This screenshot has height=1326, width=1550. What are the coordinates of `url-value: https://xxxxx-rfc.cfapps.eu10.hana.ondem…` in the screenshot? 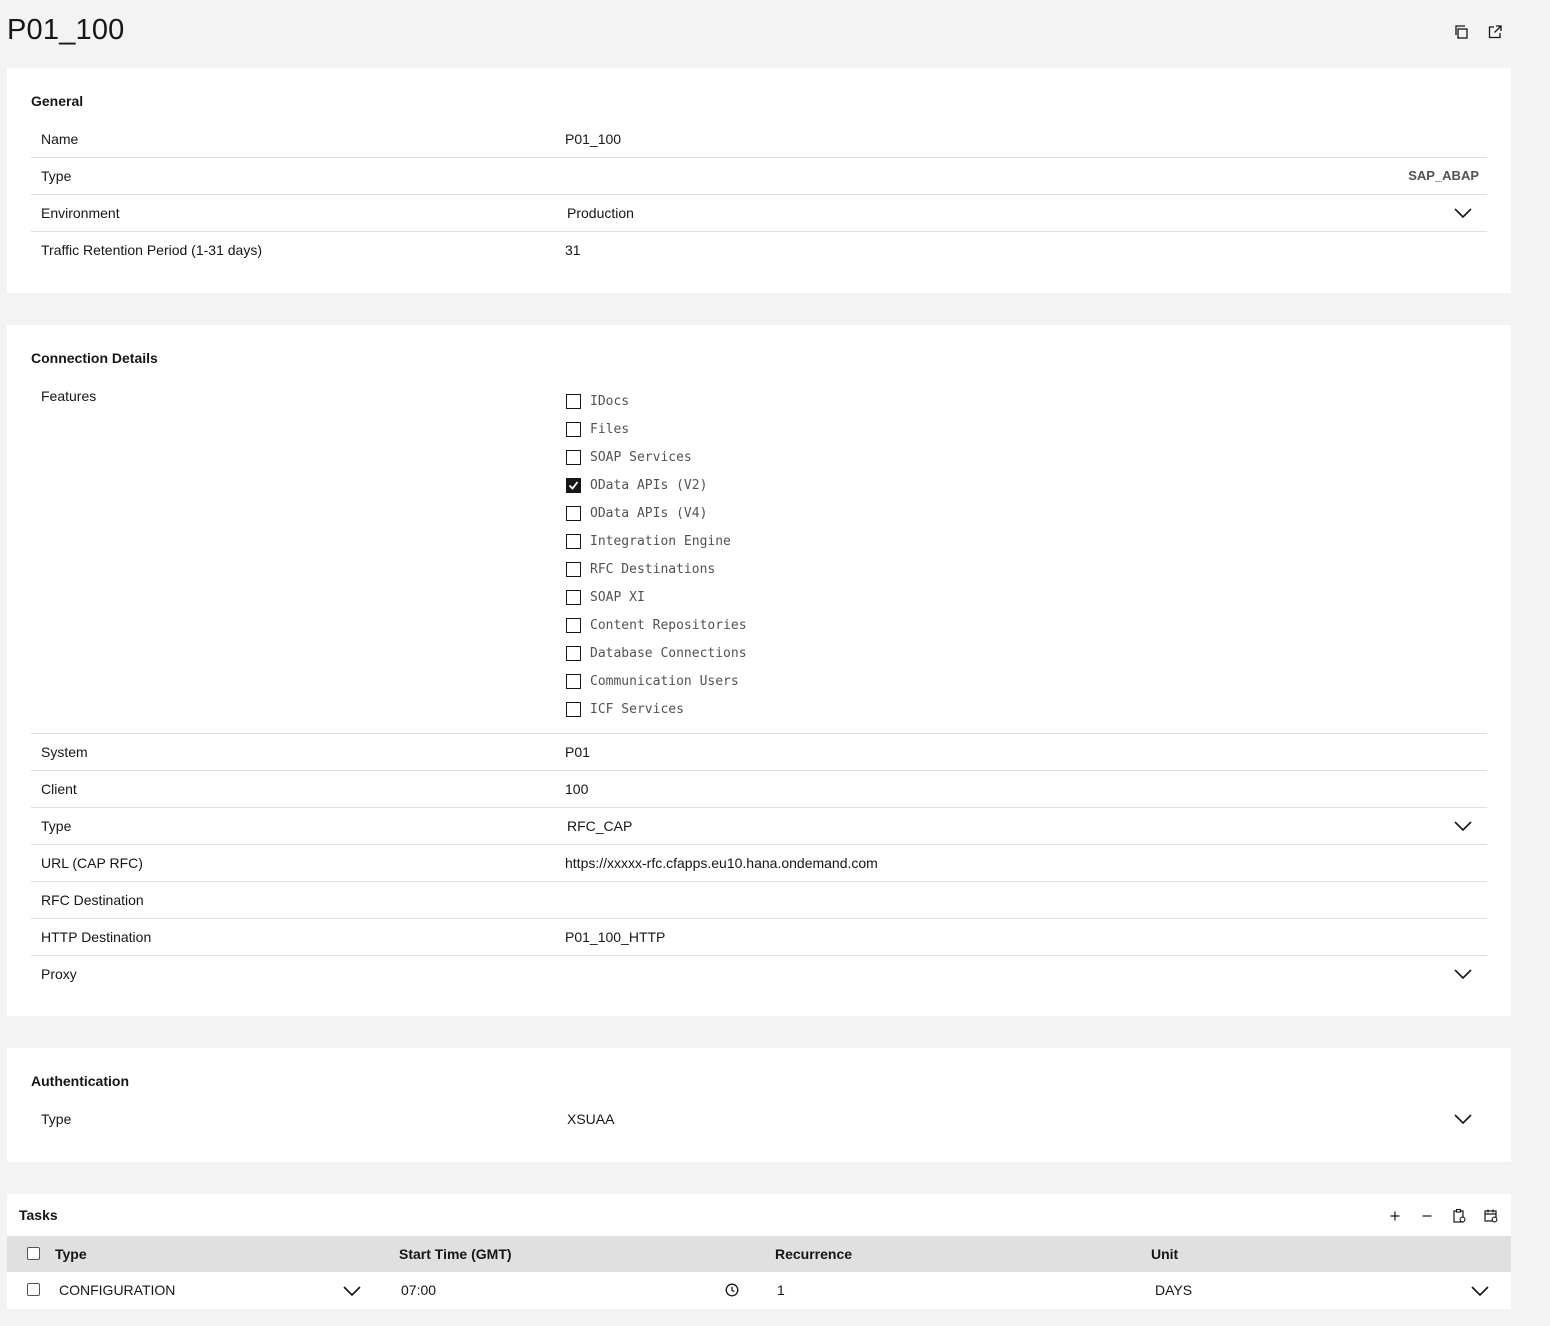 It's located at (721, 863).